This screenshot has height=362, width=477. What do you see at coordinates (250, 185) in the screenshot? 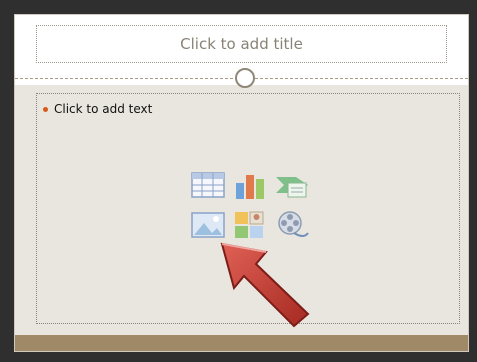
I see `insert-chart-icon` at bounding box center [250, 185].